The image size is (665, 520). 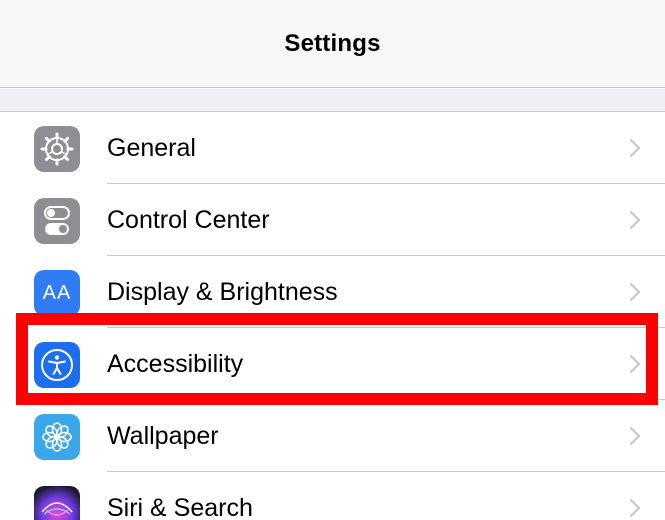 I want to click on siri-icon, so click(x=57, y=503).